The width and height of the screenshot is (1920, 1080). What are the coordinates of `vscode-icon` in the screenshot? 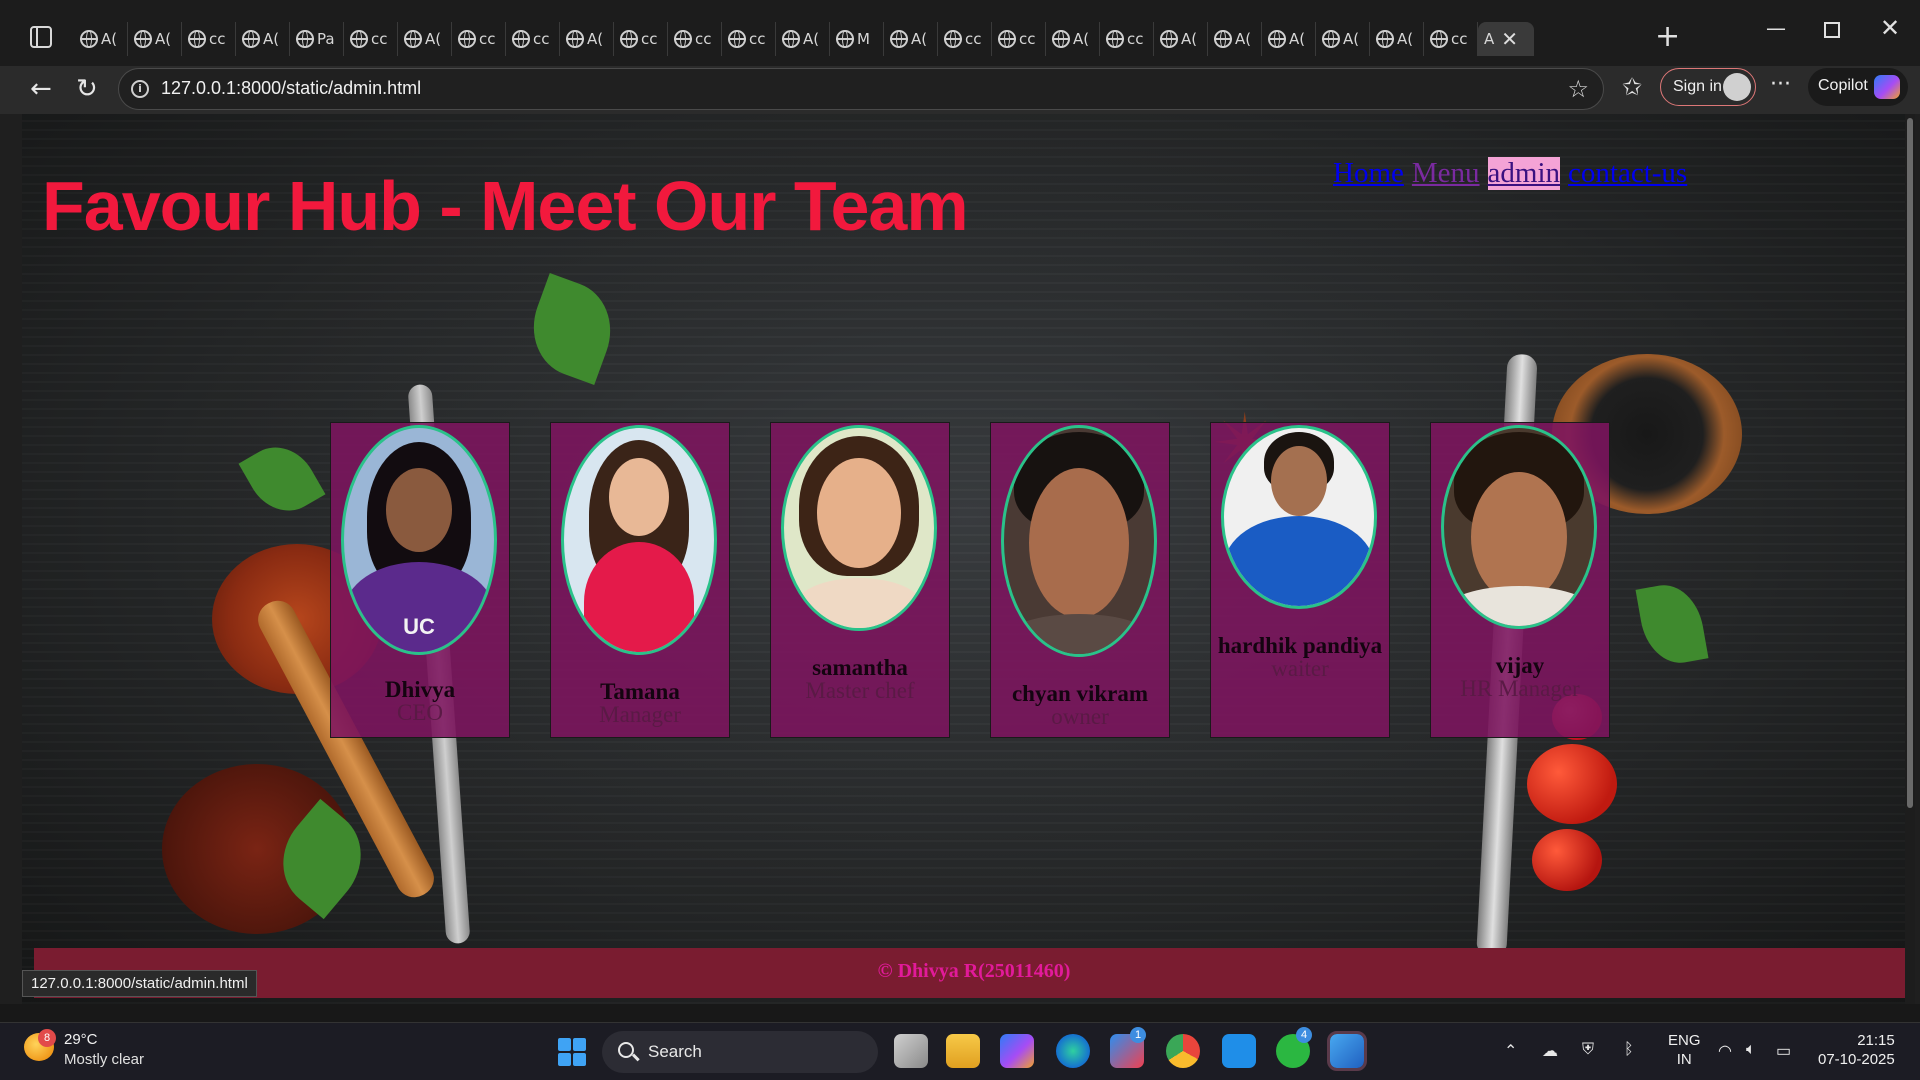 It's located at (1239, 1051).